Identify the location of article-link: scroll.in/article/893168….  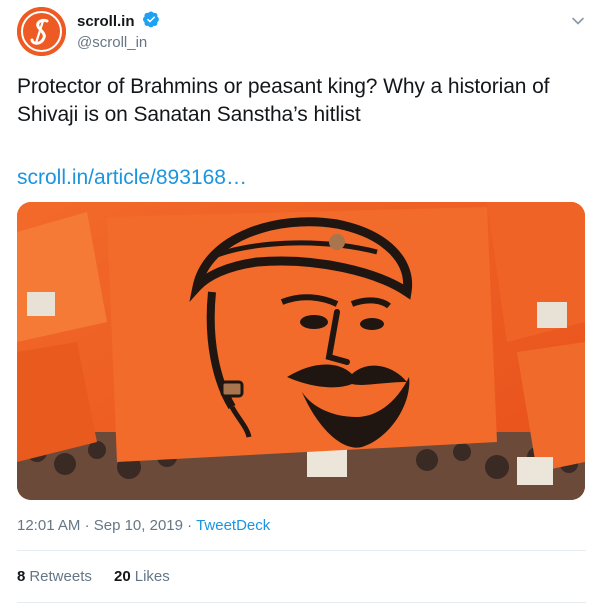
(132, 178).